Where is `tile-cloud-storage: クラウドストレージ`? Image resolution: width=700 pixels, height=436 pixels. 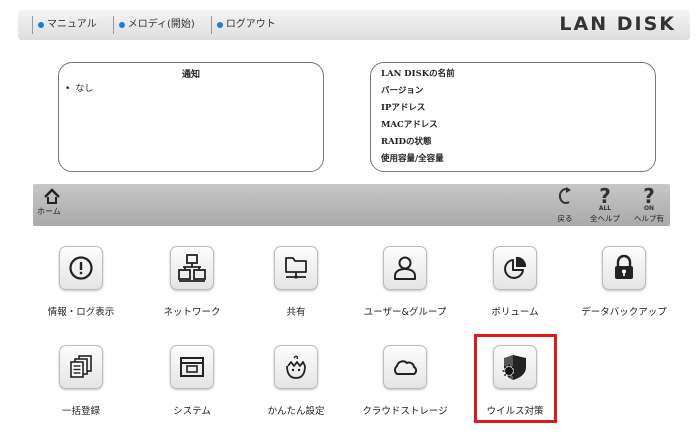
tile-cloud-storage: クラウドストレージ is located at coordinates (405, 381).